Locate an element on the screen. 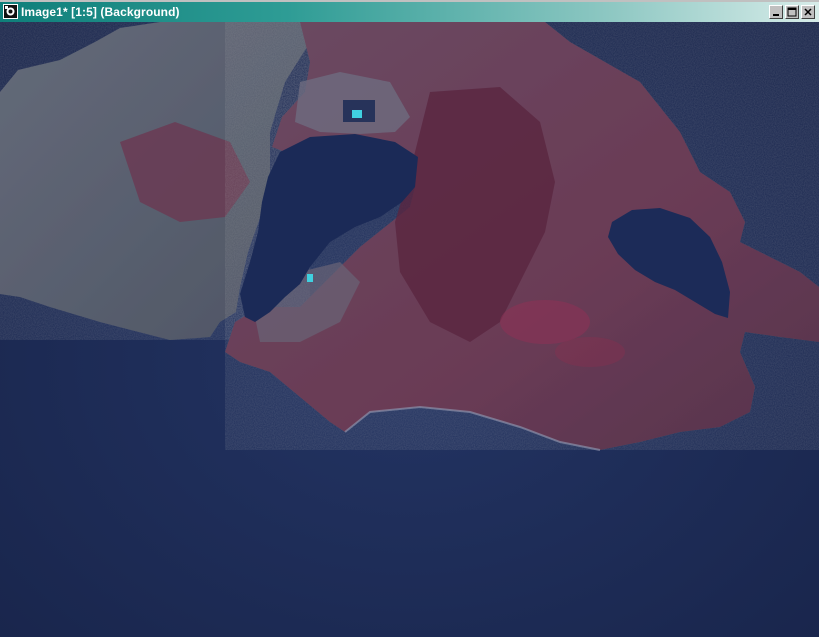 The image size is (819, 637). close-icon is located at coordinates (808, 12).